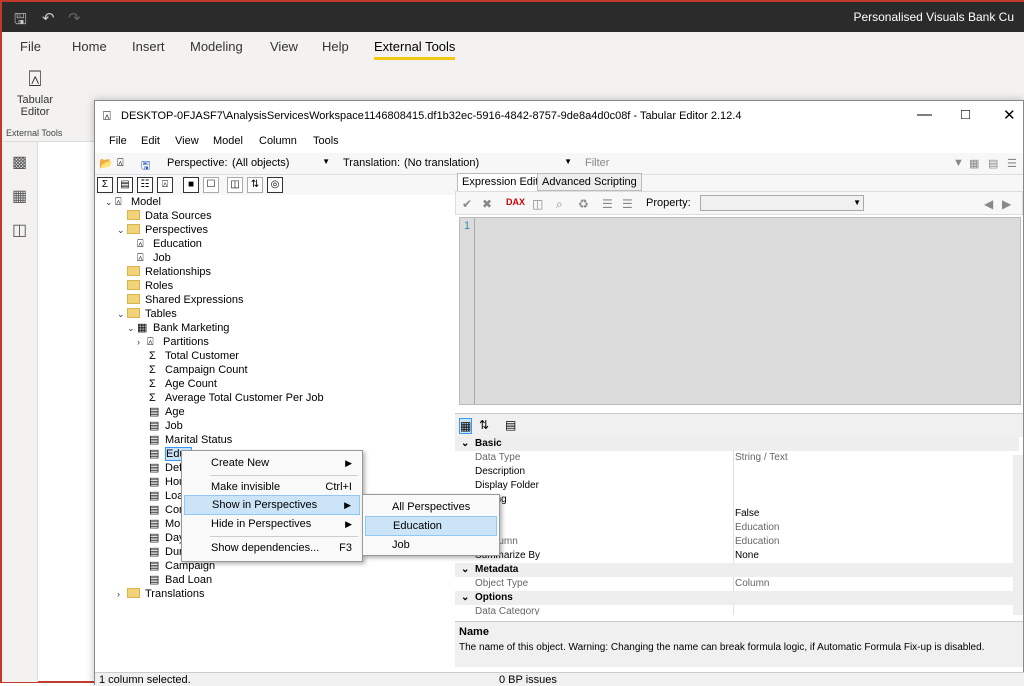 The height and width of the screenshot is (686, 1024). I want to click on tree-node-column: ▤ Mor, so click(166, 524).